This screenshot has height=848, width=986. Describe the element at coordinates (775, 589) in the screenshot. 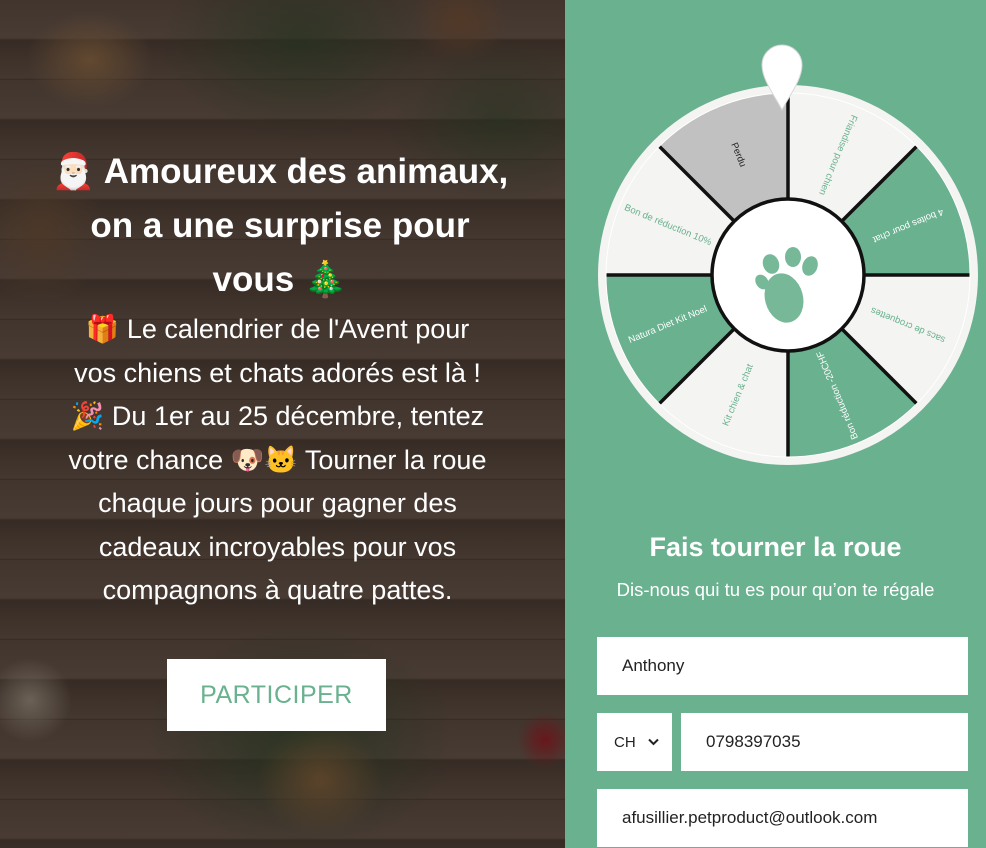

I see `form-subtitle: Dis-nous qui tu es pour qu’on te régale` at that location.